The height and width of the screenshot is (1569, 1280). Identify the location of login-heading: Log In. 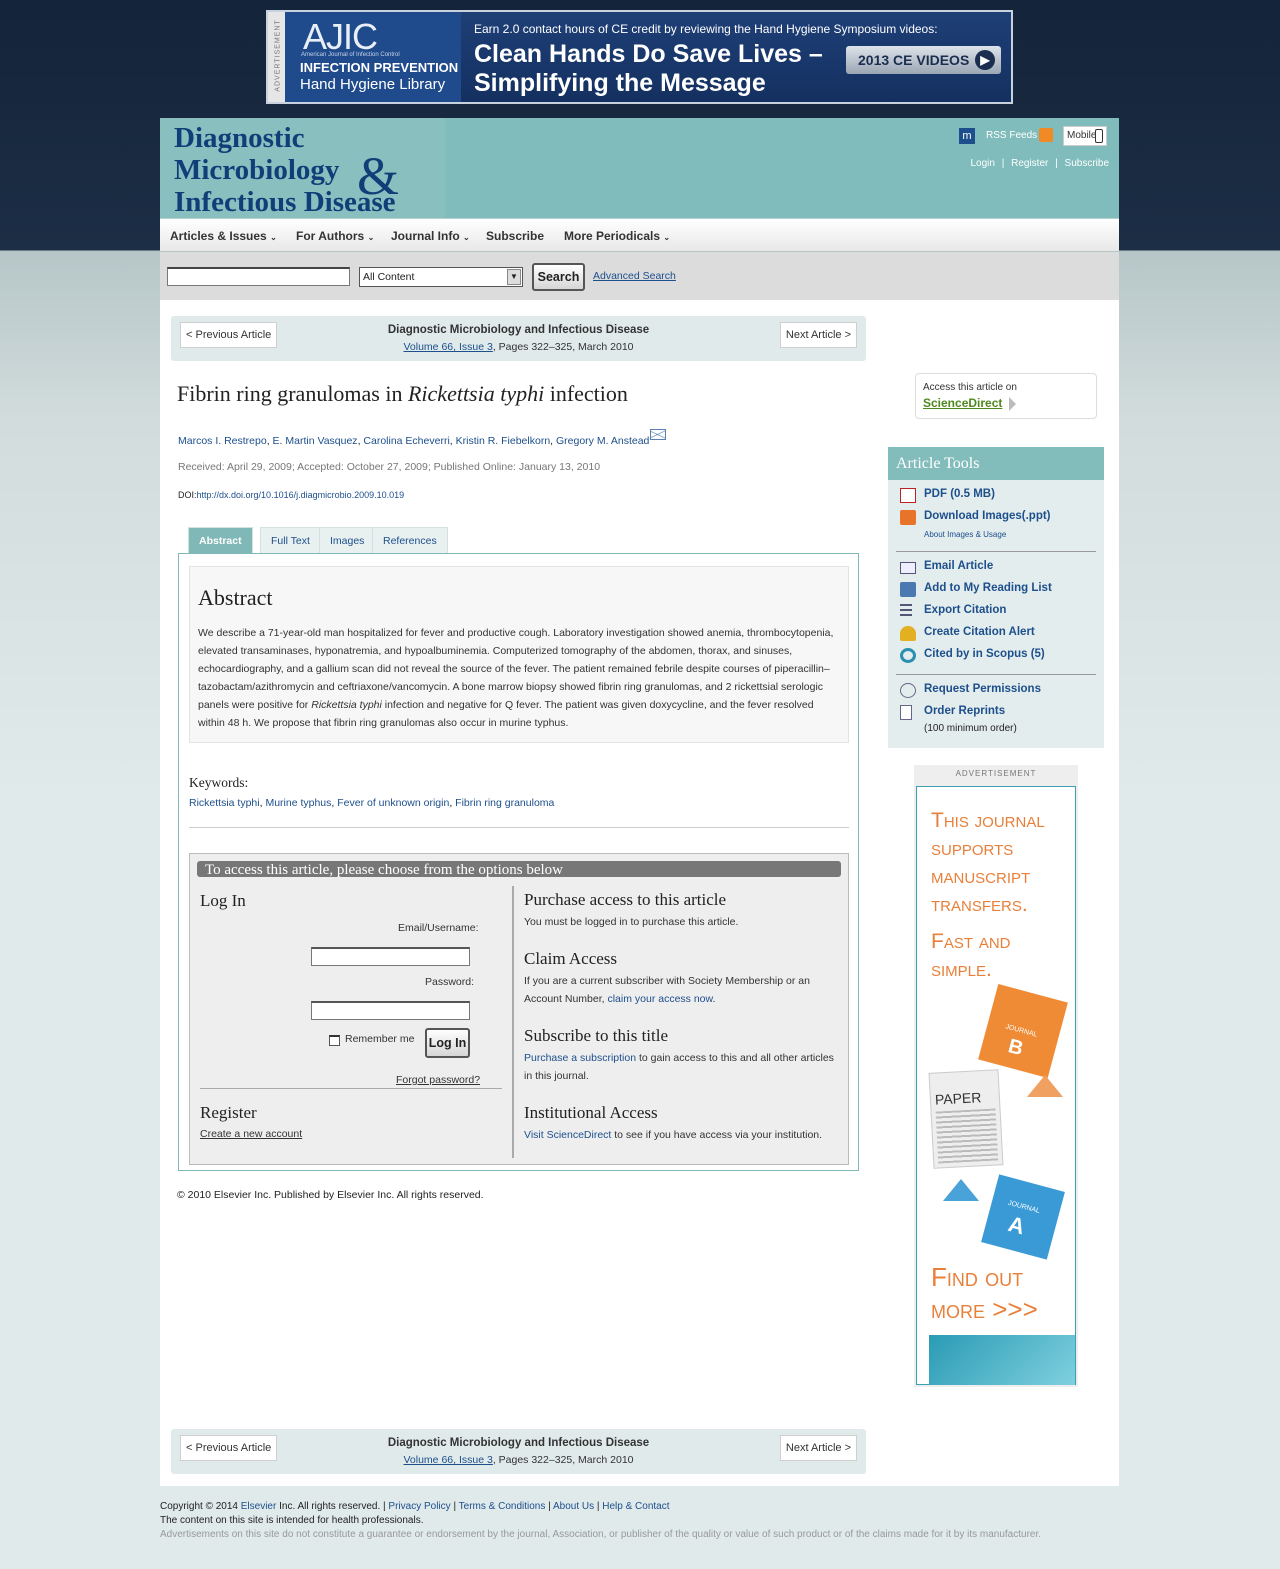
(223, 900).